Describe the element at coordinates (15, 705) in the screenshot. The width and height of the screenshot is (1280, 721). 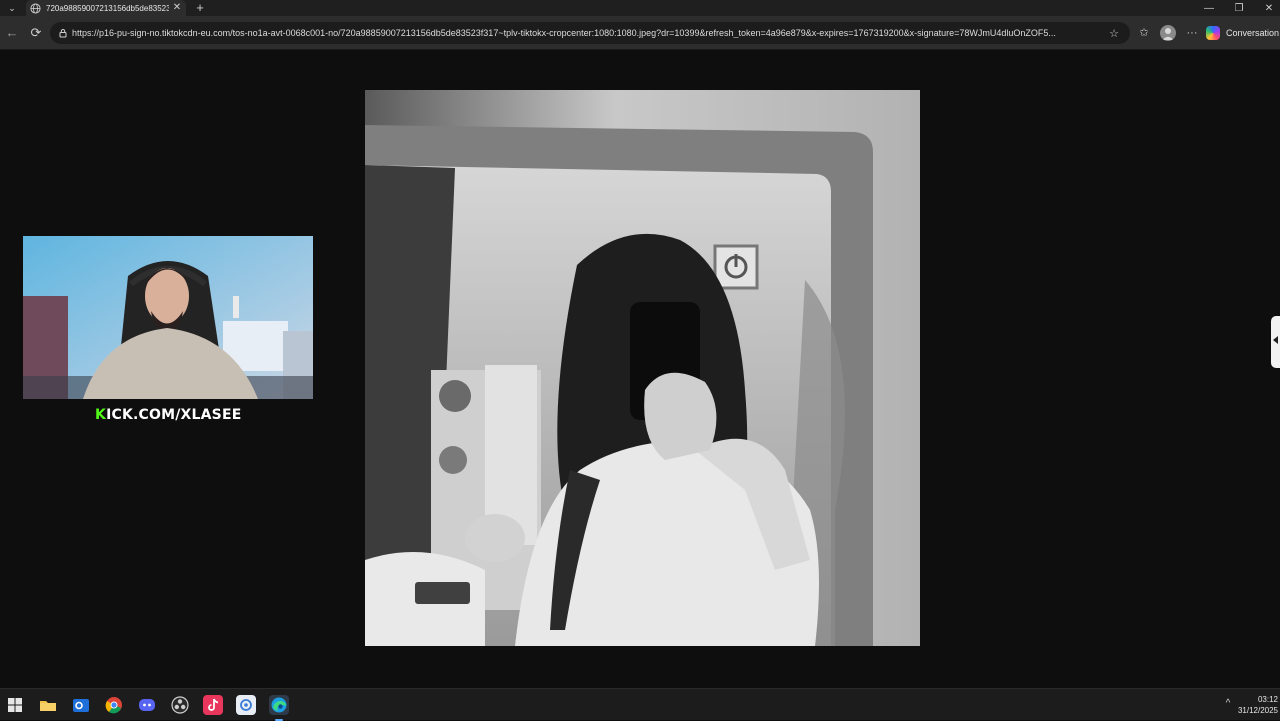
I see `start-icon` at that location.